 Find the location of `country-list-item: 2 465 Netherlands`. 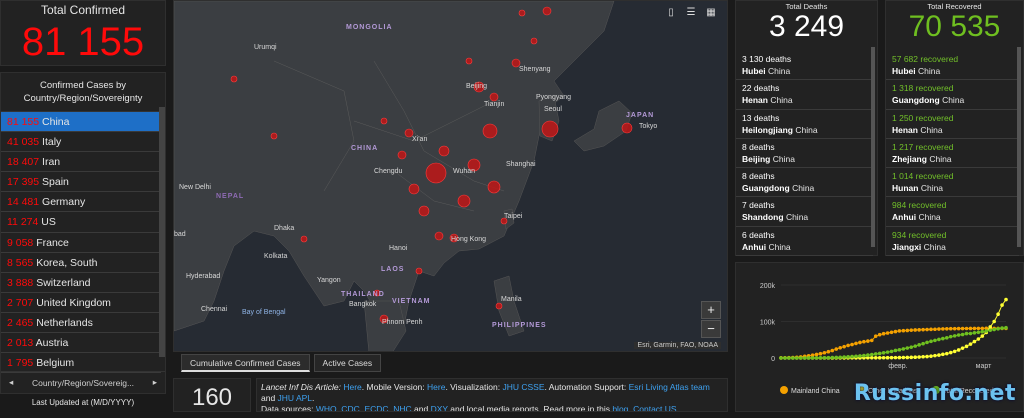

country-list-item: 2 465 Netherlands is located at coordinates (81, 323).